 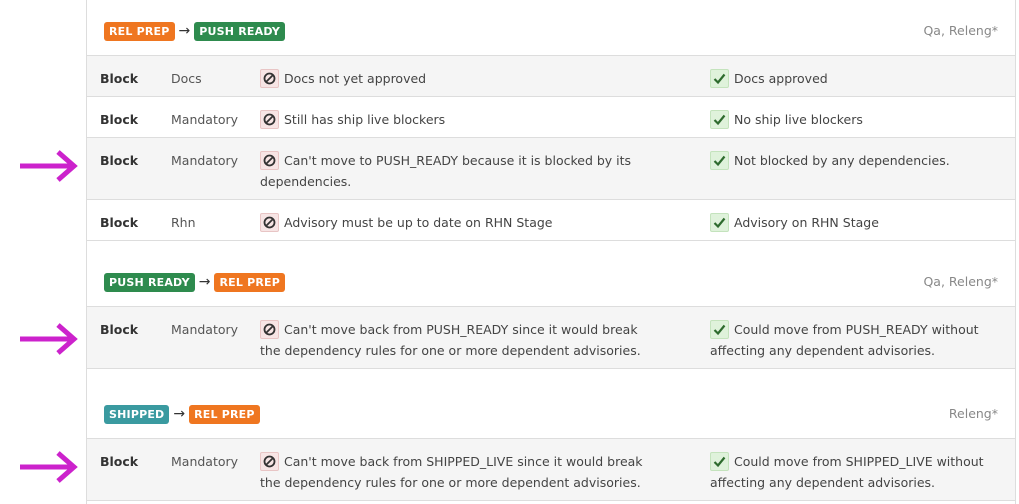 I want to click on rule-fail-cell: Advisory must be up to date on RHN Stage, so click(x=455, y=222).